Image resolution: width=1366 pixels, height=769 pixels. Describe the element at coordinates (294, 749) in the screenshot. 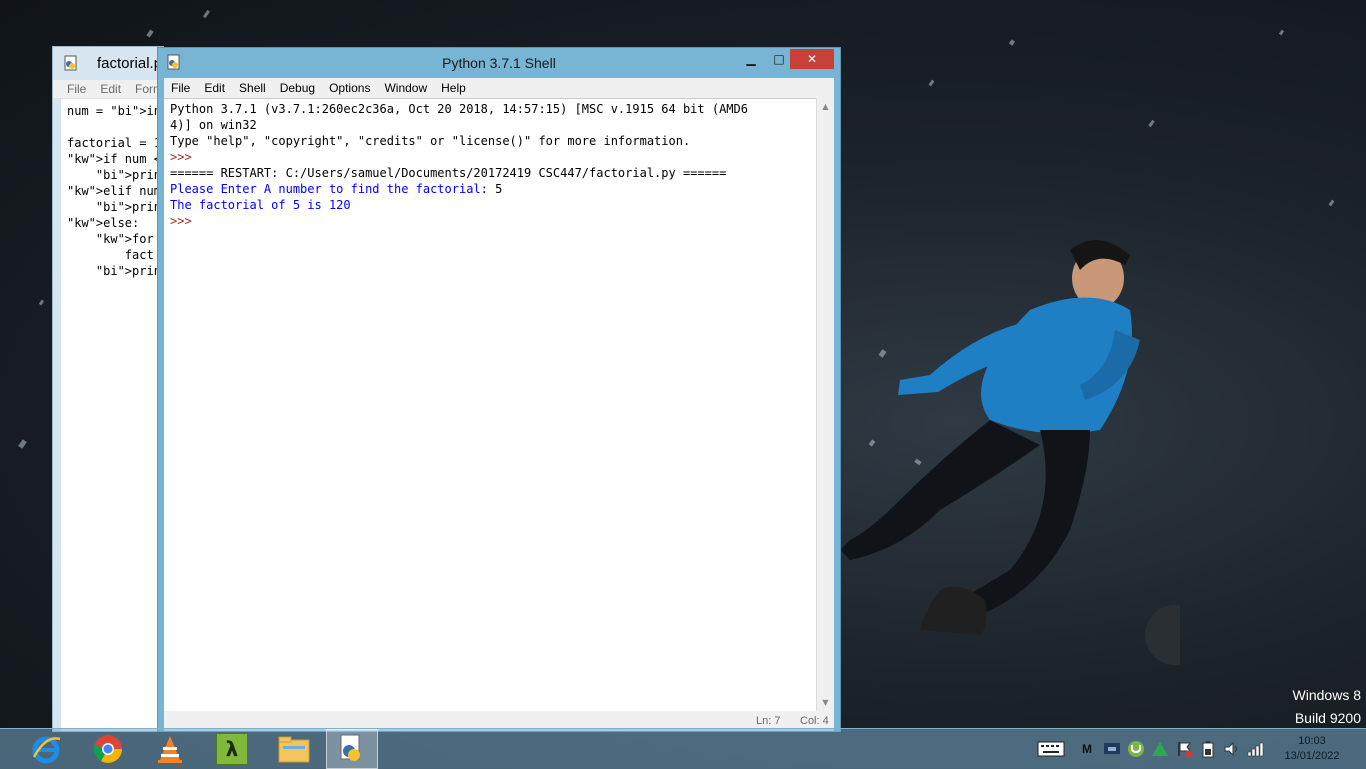

I see `file-explorer-icon` at that location.